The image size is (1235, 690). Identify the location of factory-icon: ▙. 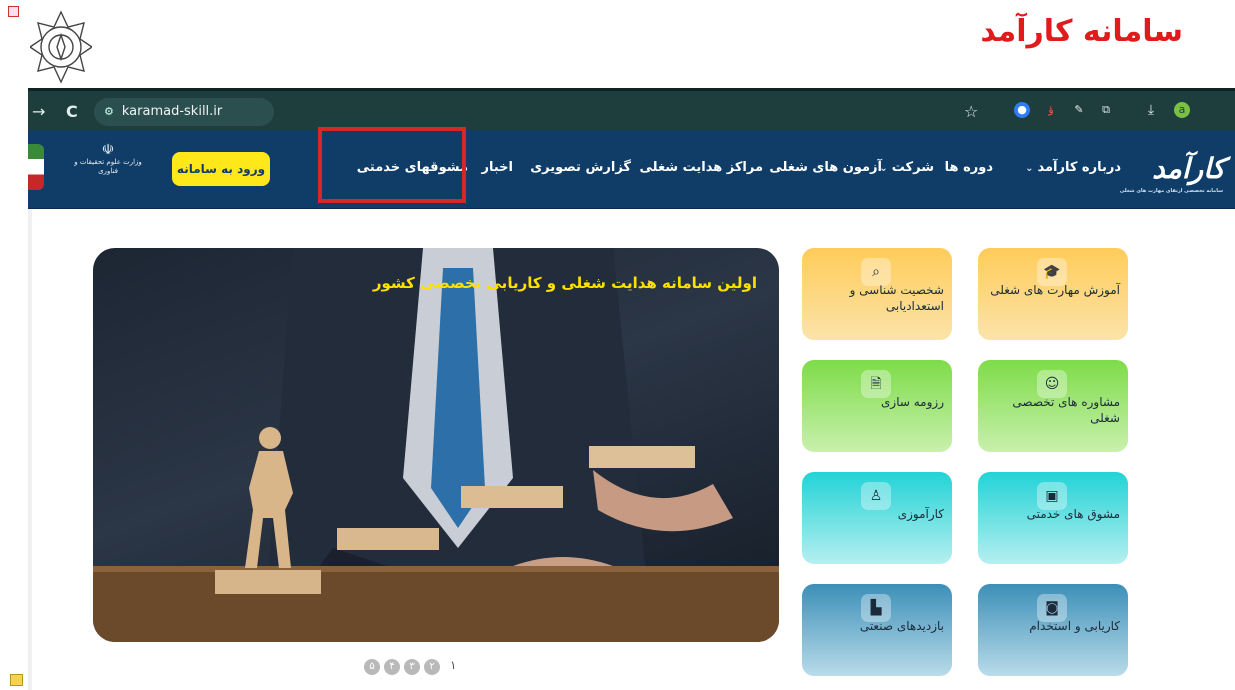
(876, 608).